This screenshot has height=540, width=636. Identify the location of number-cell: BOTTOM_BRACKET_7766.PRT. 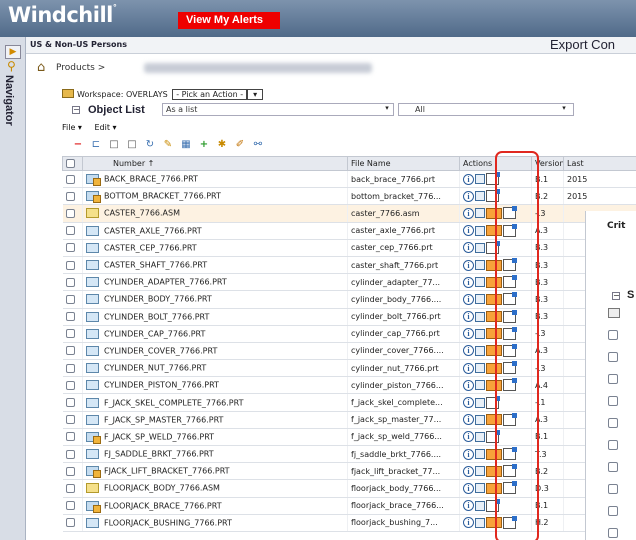
(215, 196).